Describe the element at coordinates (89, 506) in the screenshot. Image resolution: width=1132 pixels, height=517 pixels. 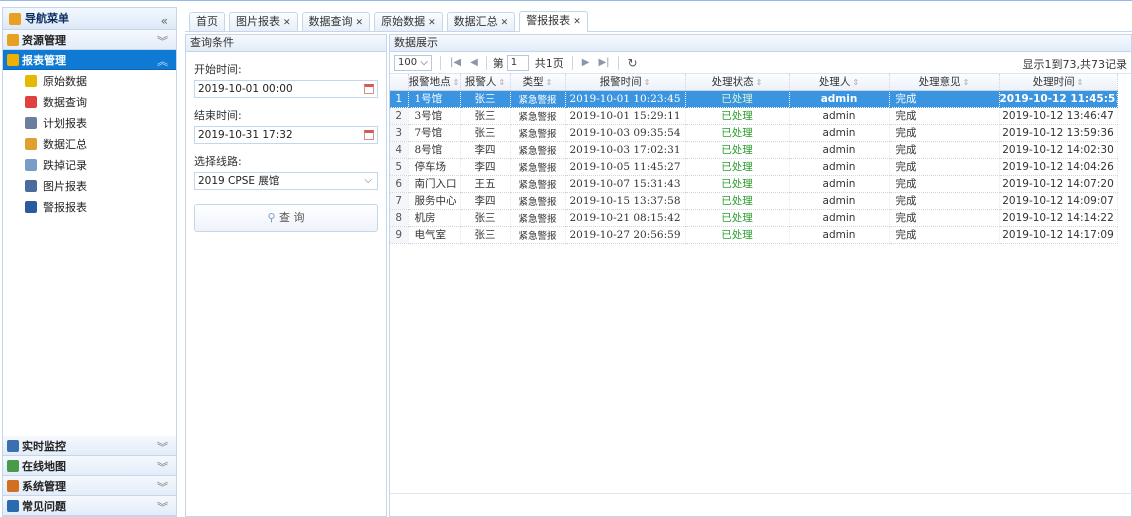
I see `accordion-question: 常见问题 ︾` at that location.